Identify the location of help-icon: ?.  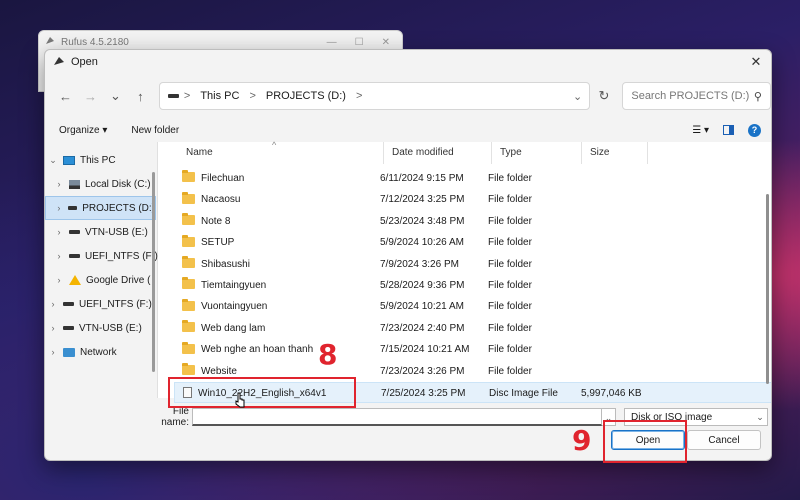
(754, 130).